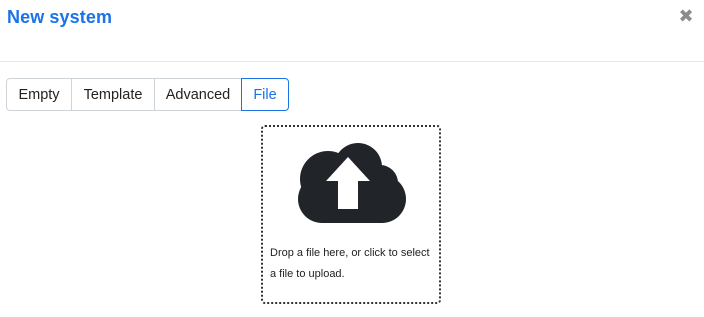  I want to click on tab-advanced: Advanced, so click(198, 94).